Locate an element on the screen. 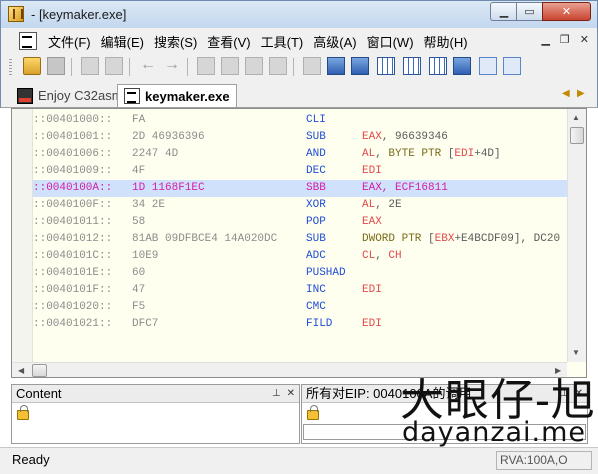 This screenshot has height=474, width=598. open-folder-icon is located at coordinates (32, 66).